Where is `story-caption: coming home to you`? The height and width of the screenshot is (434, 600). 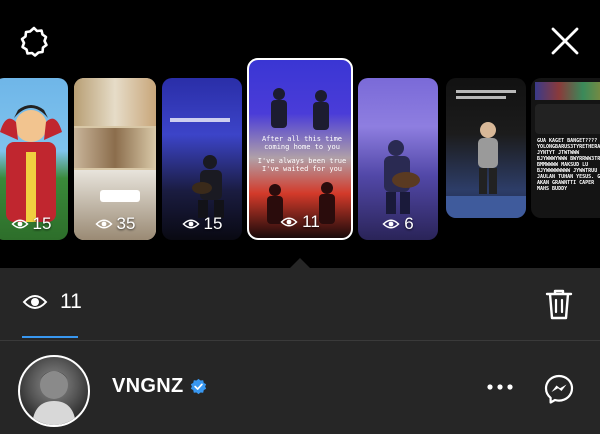 story-caption: coming home to you is located at coordinates (302, 147).